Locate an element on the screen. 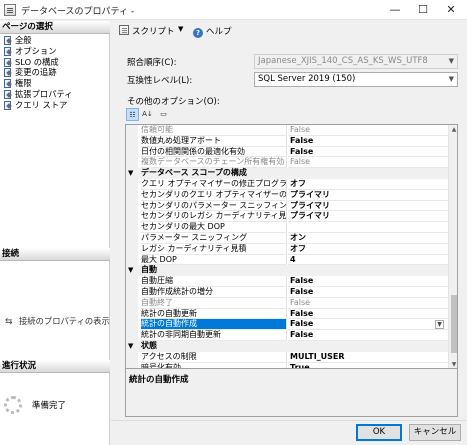 This screenshot has width=467, height=445. connection-icon: ⇆ is located at coordinates (9, 322).